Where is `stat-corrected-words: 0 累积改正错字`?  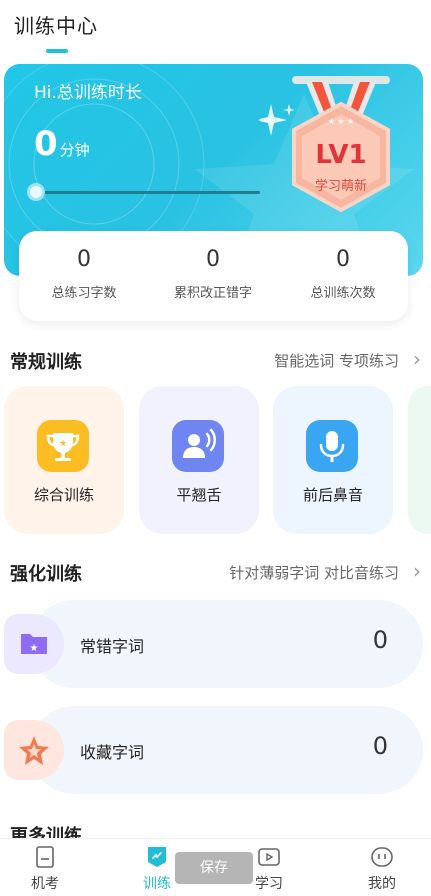
stat-corrected-words: 0 累积改正错字 is located at coordinates (213, 274).